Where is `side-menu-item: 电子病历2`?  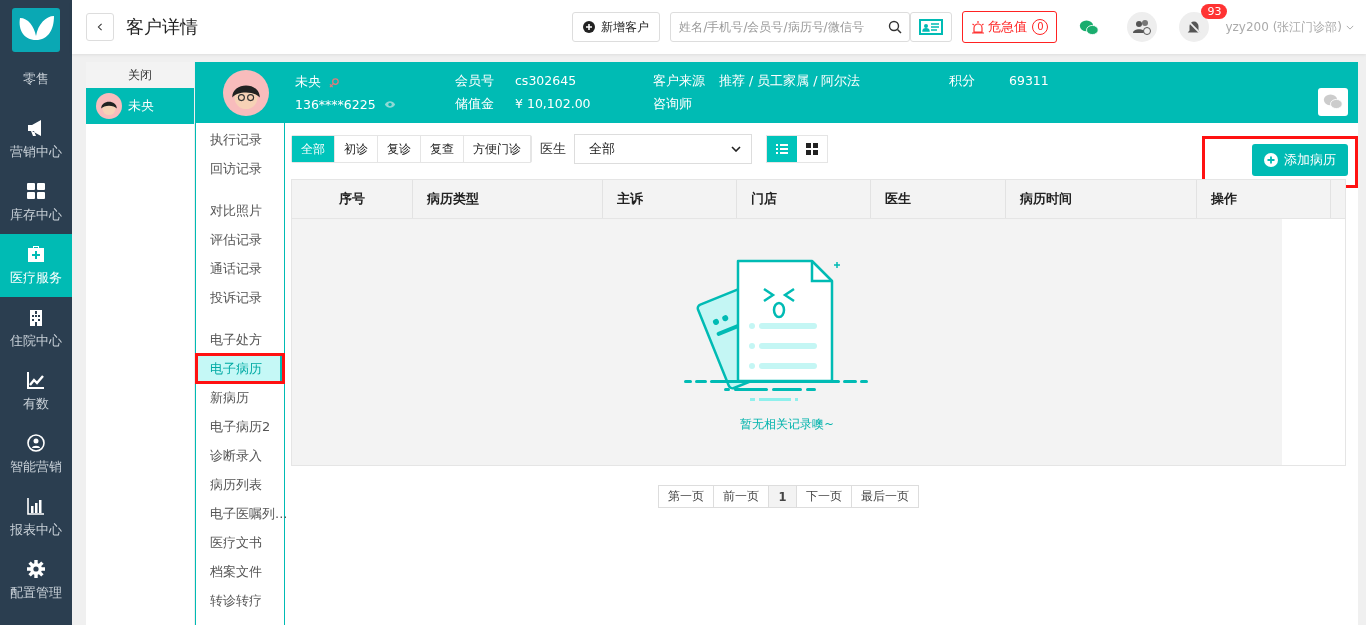
side-menu-item: 电子病历2 is located at coordinates (240, 426).